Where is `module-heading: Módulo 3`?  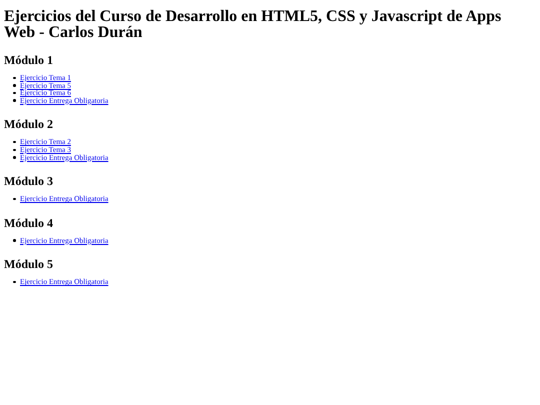
module-heading: Módulo 3 is located at coordinates (29, 181).